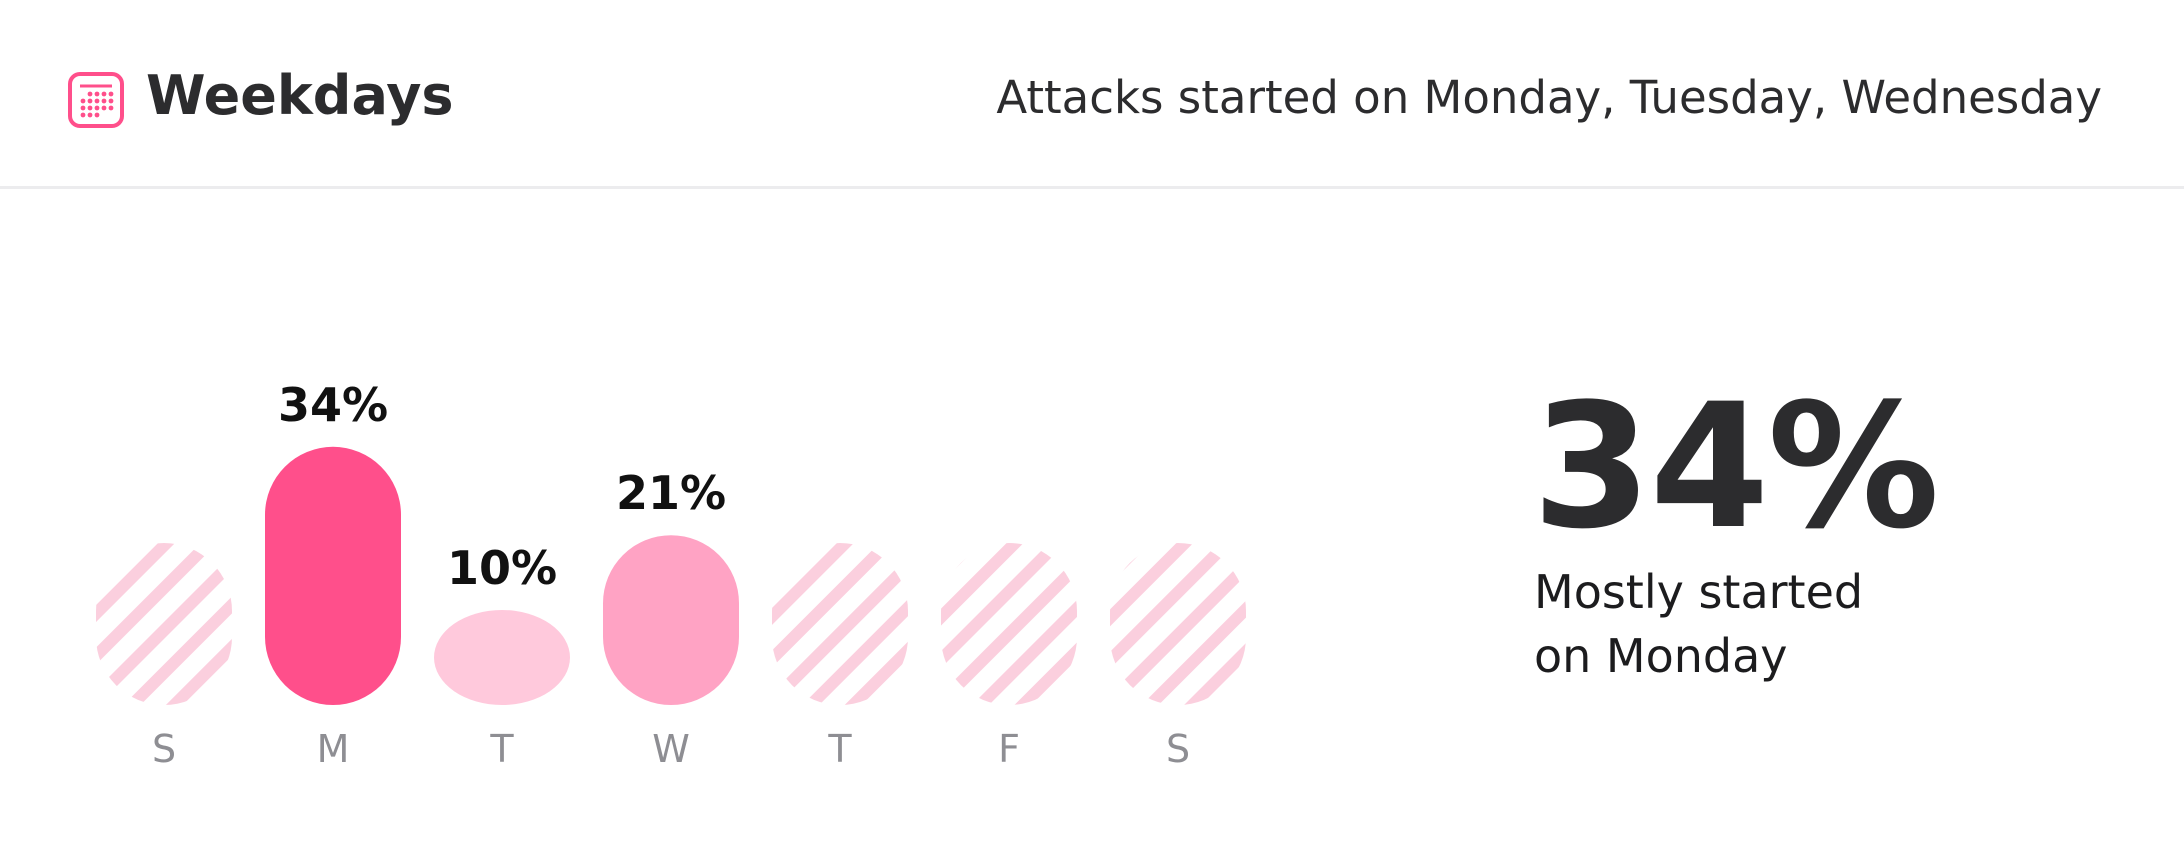  What do you see at coordinates (300, 95) in the screenshot?
I see `card-title: Weekdays` at bounding box center [300, 95].